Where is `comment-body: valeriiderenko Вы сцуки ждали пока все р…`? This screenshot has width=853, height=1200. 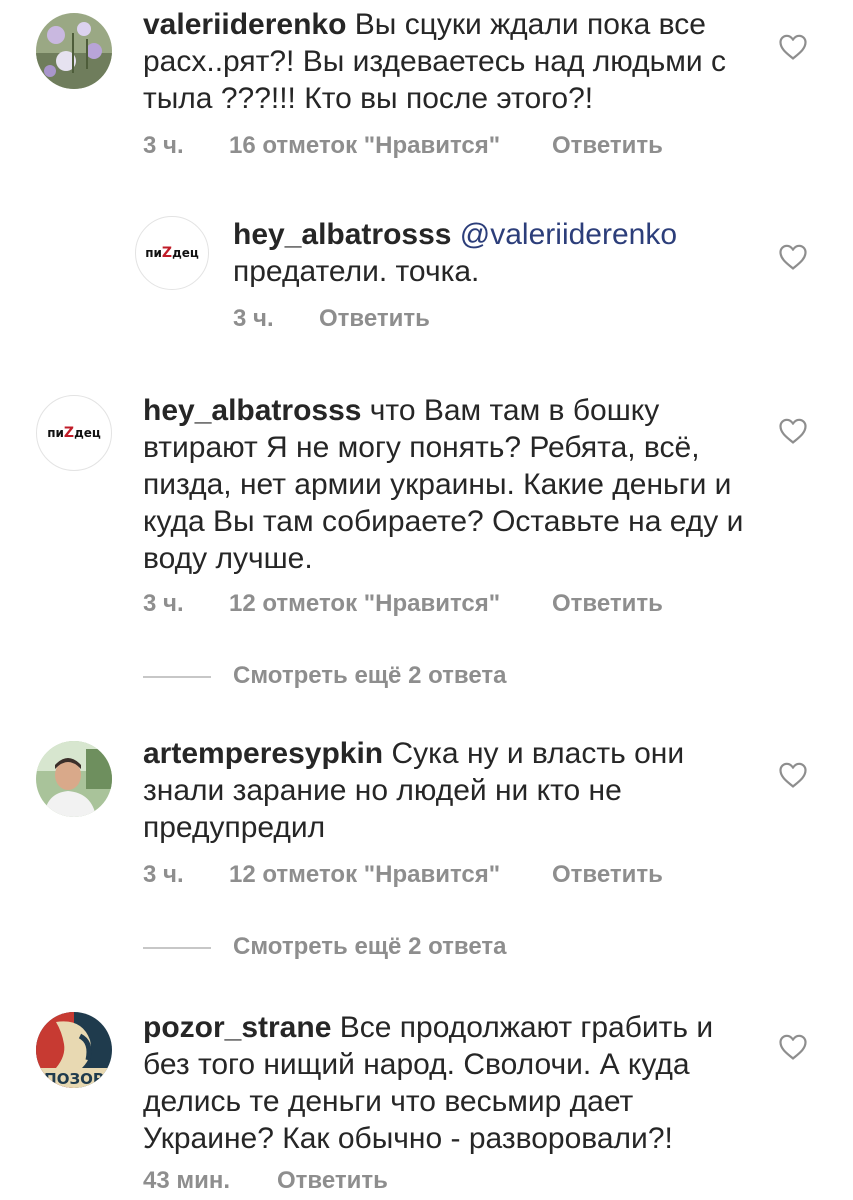 comment-body: valeriiderenko Вы сцуки ждали пока все р… is located at coordinates (448, 61).